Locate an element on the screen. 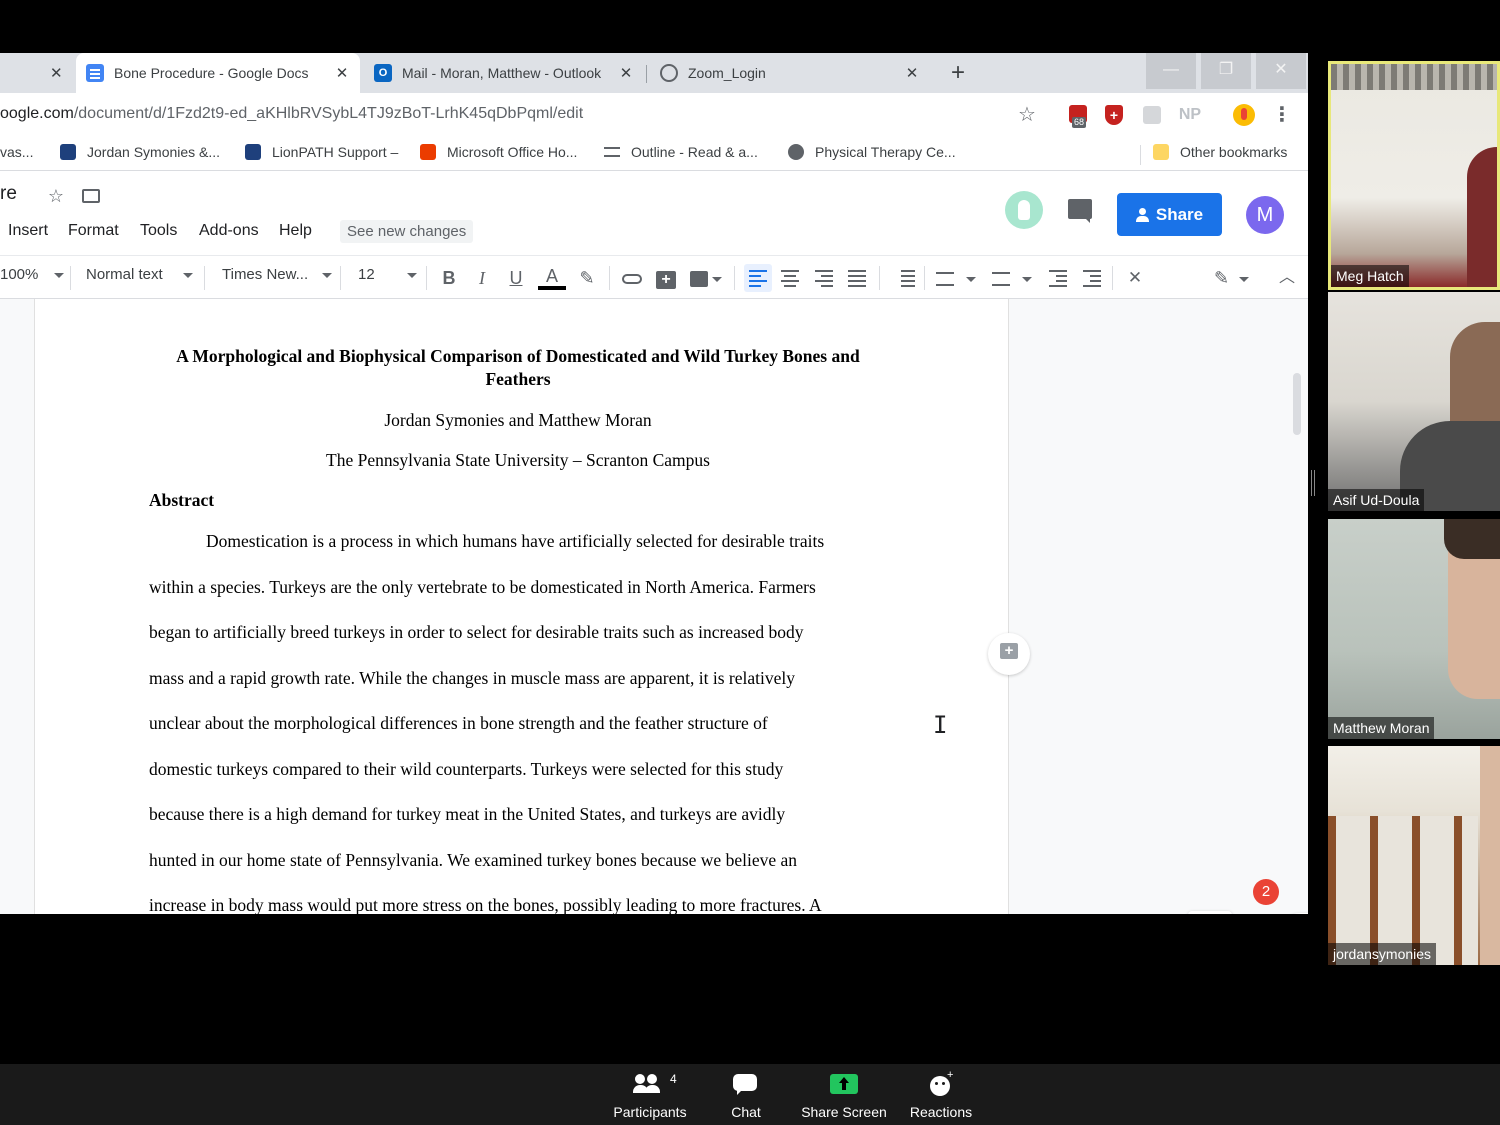  tab-divider is located at coordinates (646, 74).